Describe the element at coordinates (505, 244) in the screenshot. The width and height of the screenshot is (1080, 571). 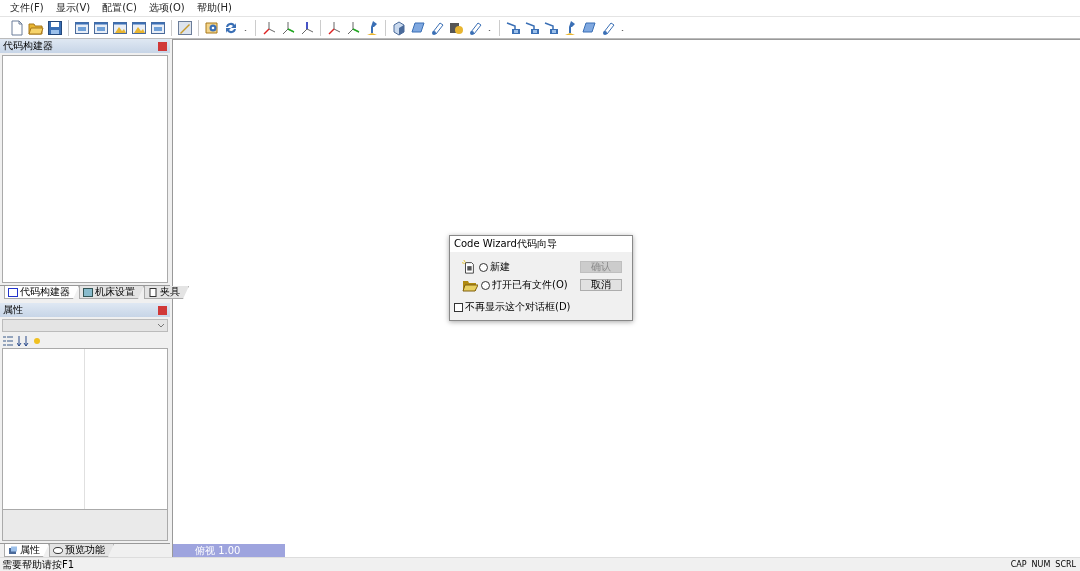
I see `dialog-title: Code Wizard代码向导` at that location.